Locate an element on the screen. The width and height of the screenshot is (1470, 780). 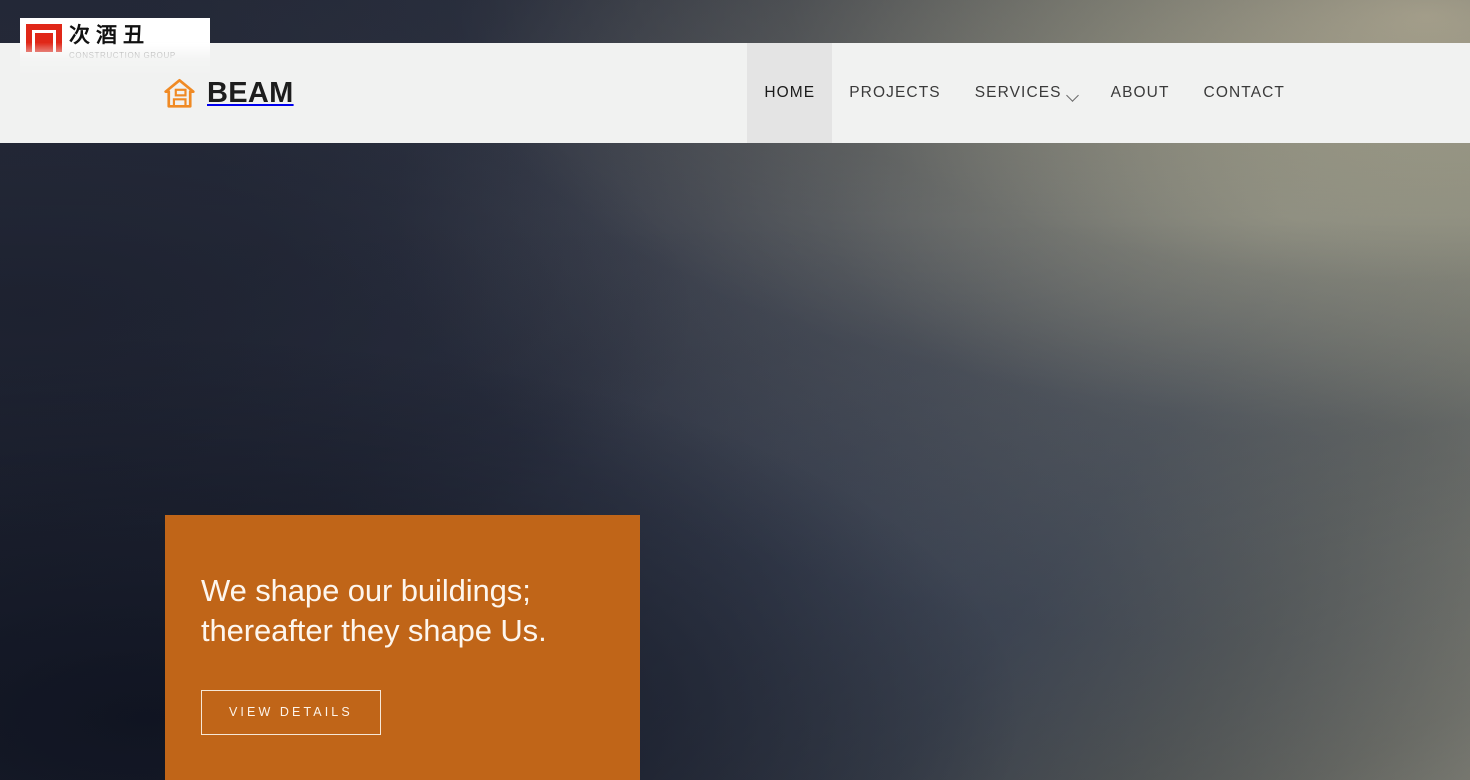
overlay-logo-text: 次酒丑 CONSTRUCTION GROUP is located at coordinates (122, 42).